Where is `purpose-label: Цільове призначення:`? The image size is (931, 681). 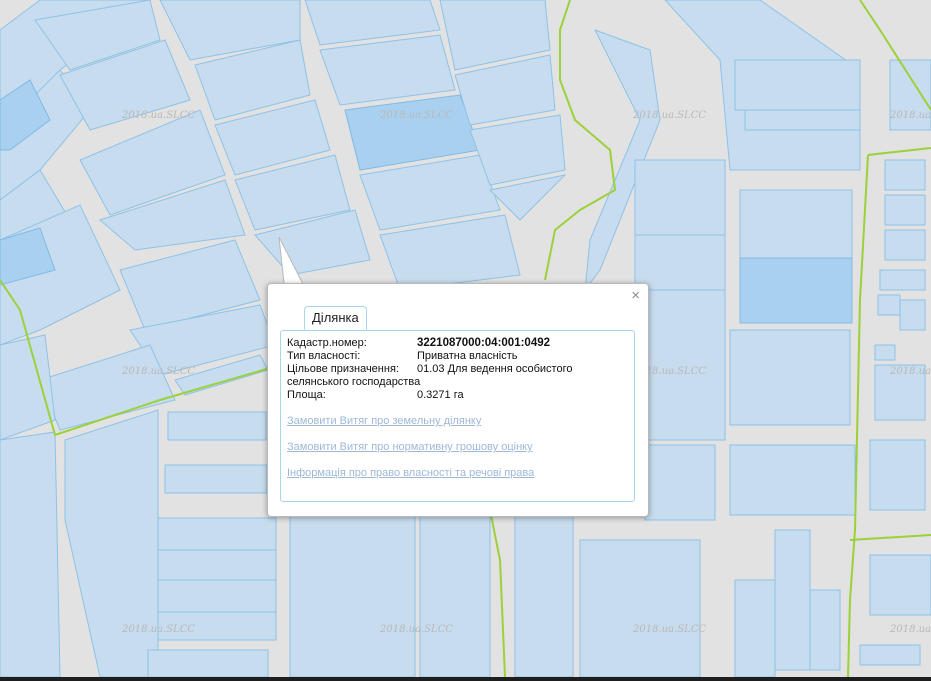
purpose-label: Цільове призначення: is located at coordinates (343, 369).